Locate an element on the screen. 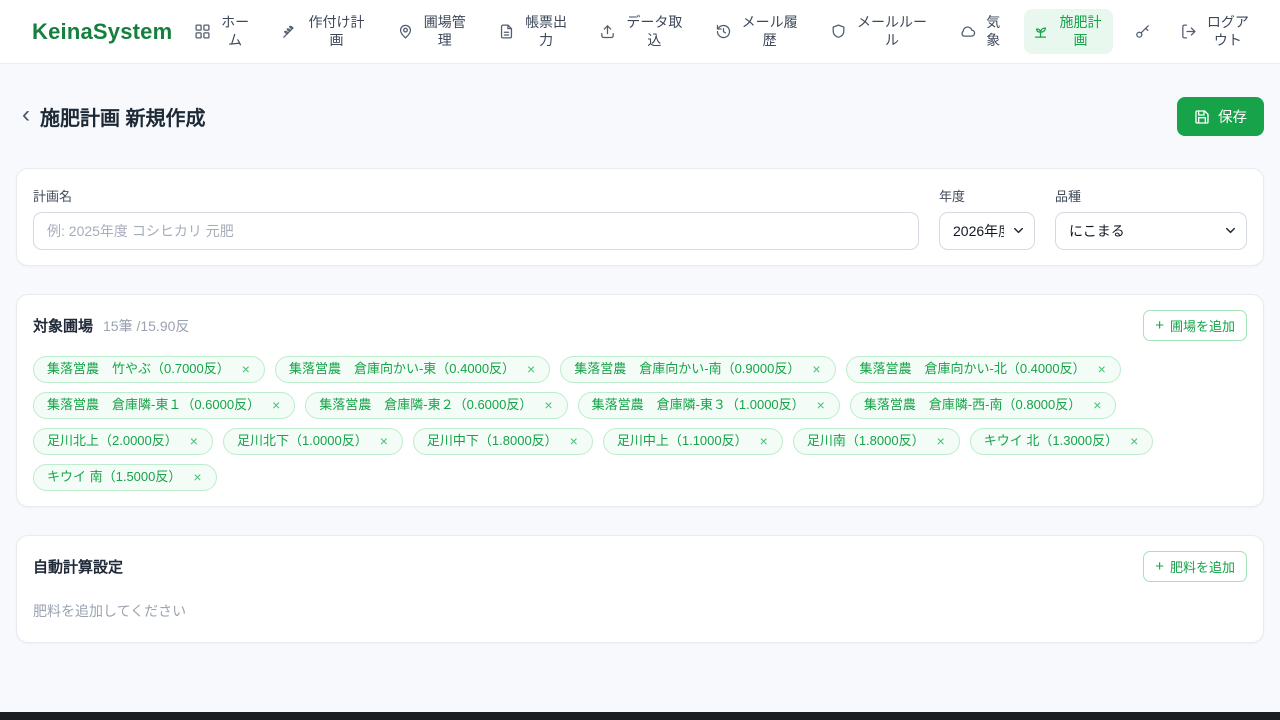 The height and width of the screenshot is (720, 1280). add-field-button: + 圃場を追加 is located at coordinates (1195, 325).